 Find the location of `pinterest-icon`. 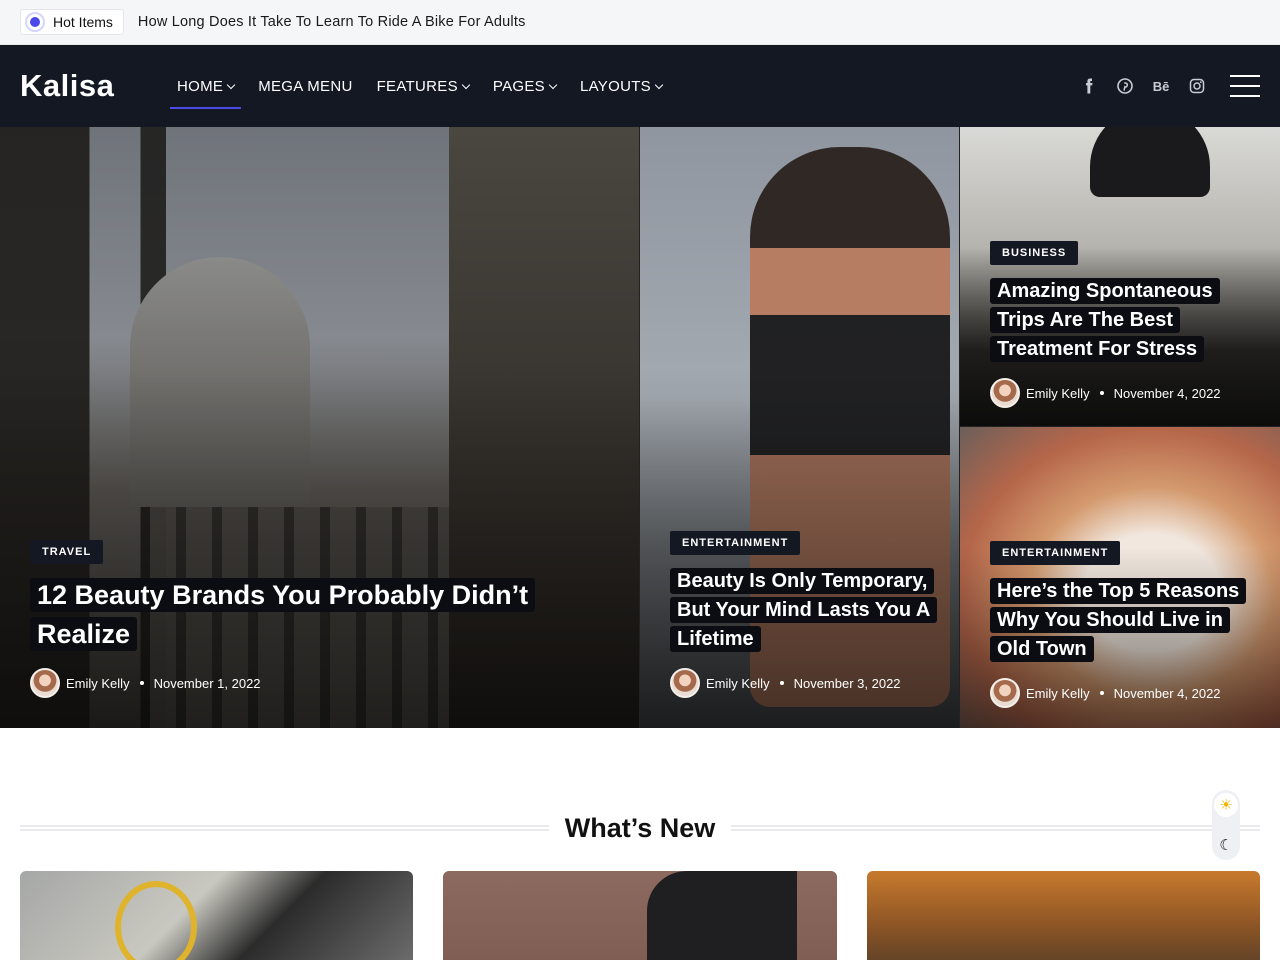

pinterest-icon is located at coordinates (1125, 86).